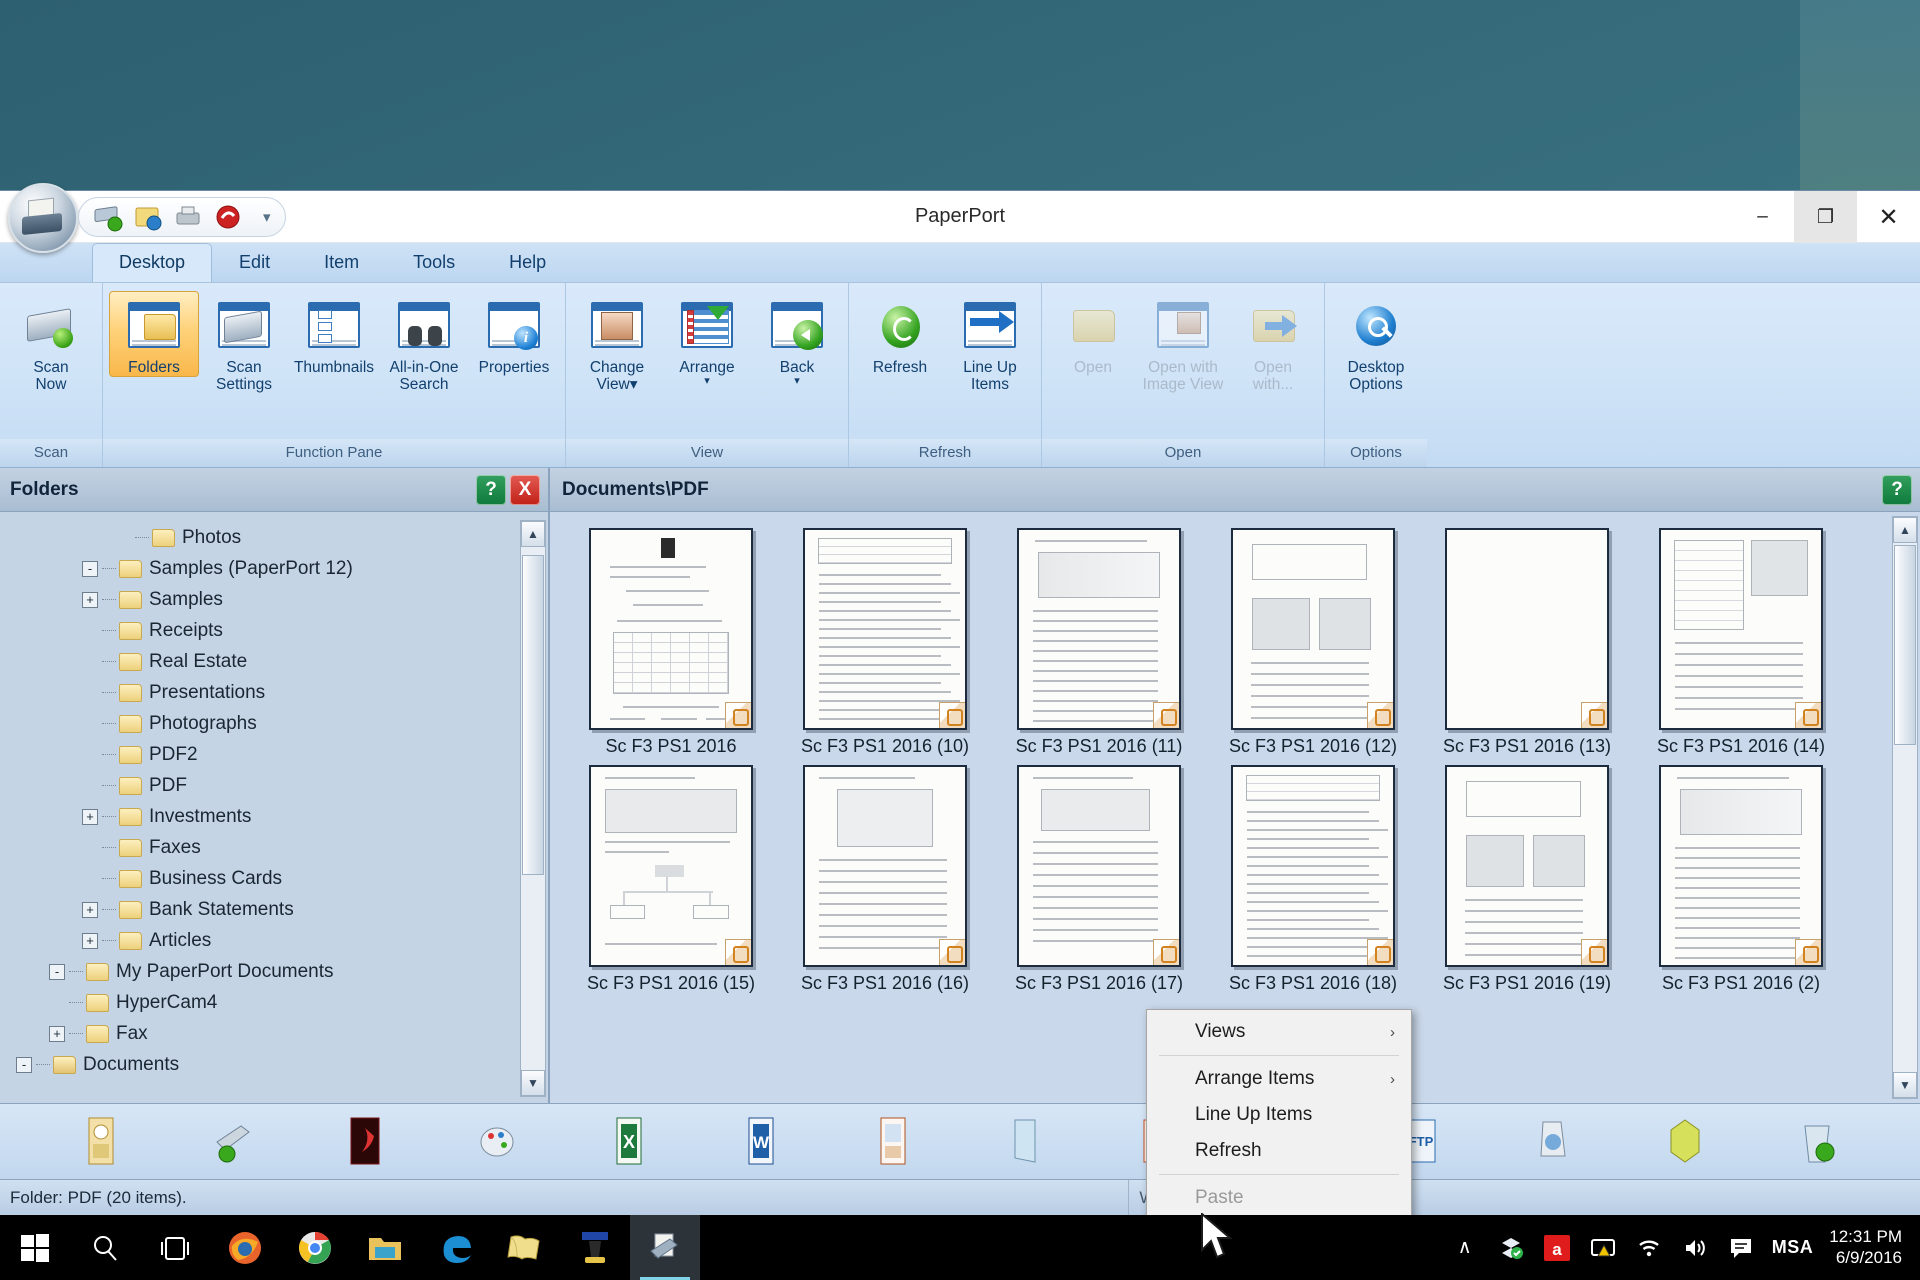 The height and width of the screenshot is (1280, 1920). I want to click on record-icon, so click(1686, 1142).